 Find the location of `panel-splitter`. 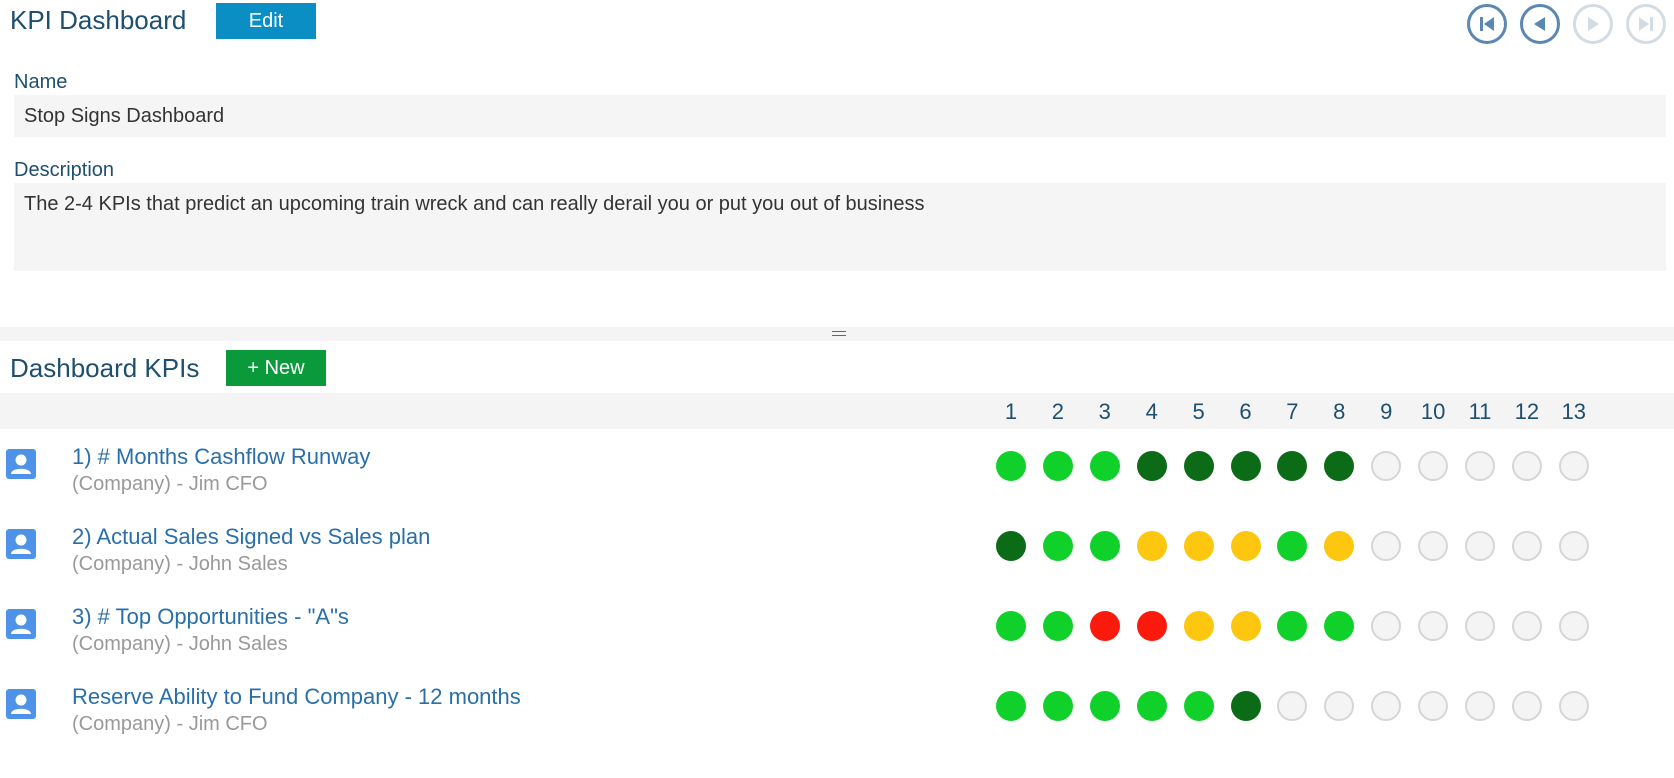

panel-splitter is located at coordinates (837, 334).